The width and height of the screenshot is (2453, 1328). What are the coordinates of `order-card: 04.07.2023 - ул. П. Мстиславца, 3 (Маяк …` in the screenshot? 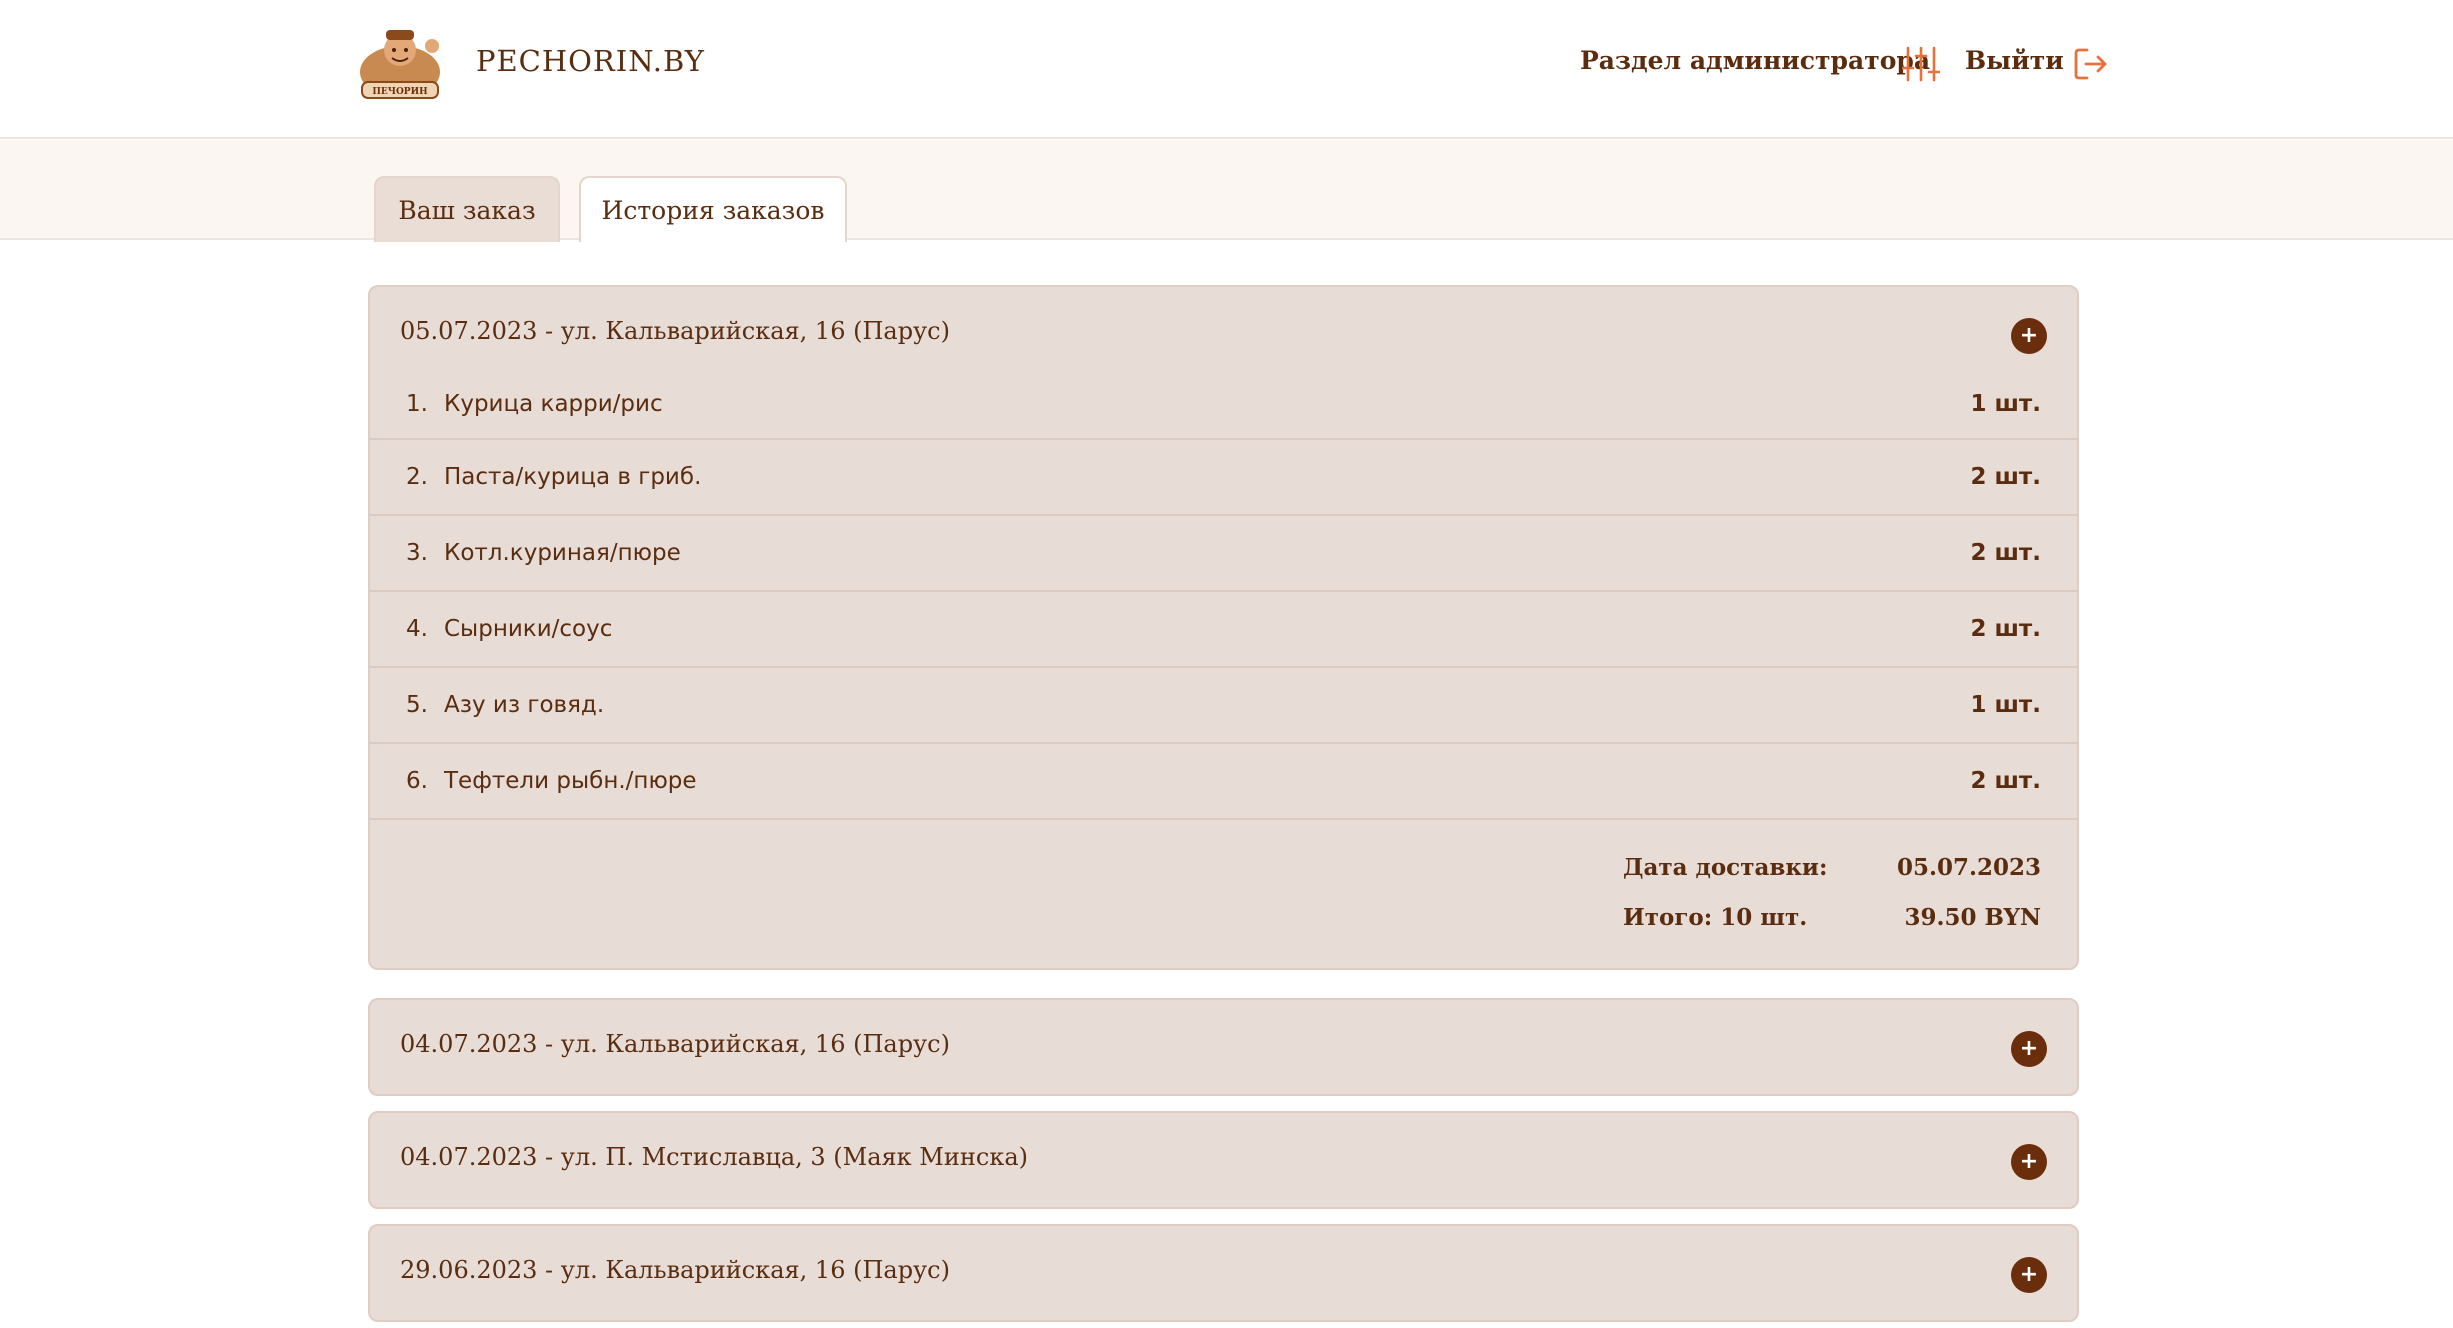 It's located at (1223, 1160).